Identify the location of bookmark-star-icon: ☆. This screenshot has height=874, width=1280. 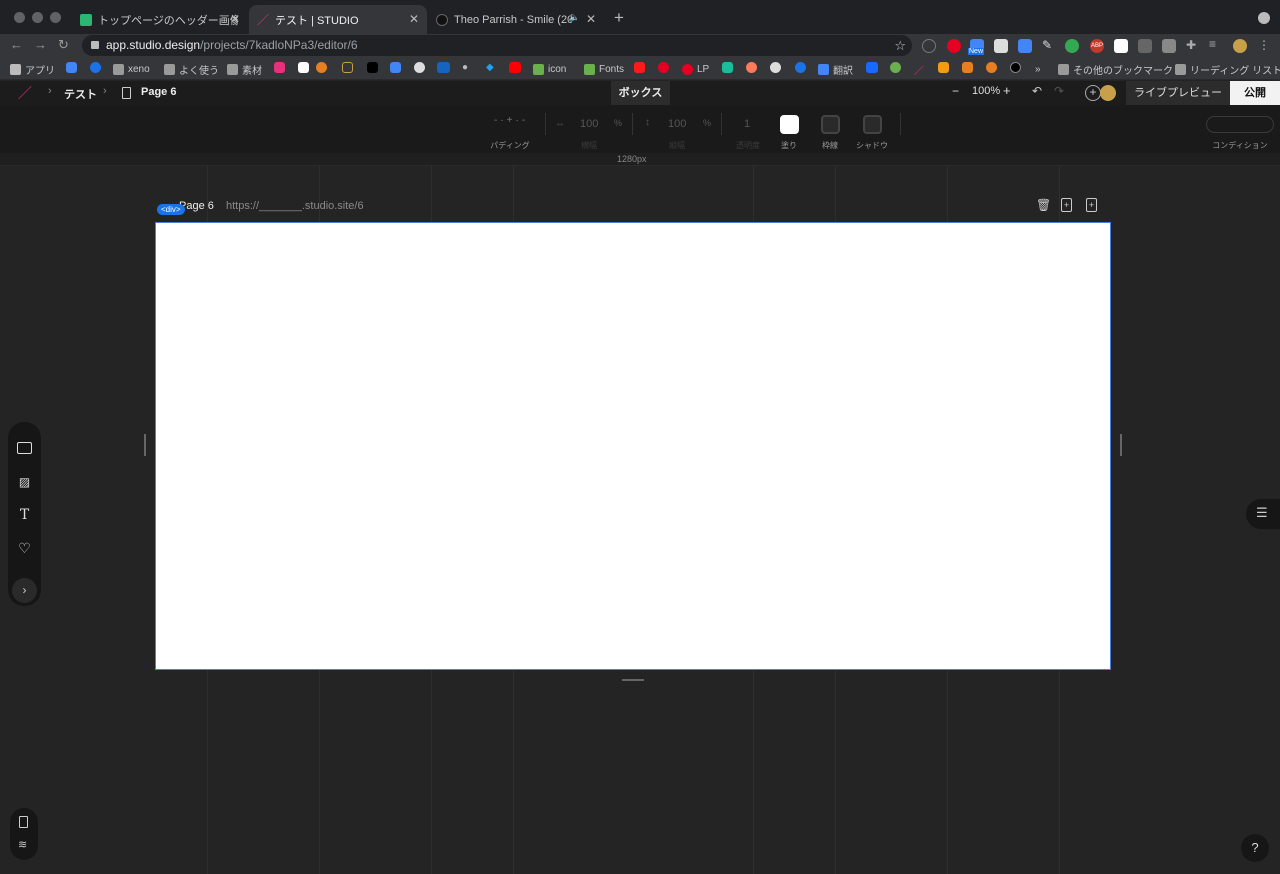
(900, 45).